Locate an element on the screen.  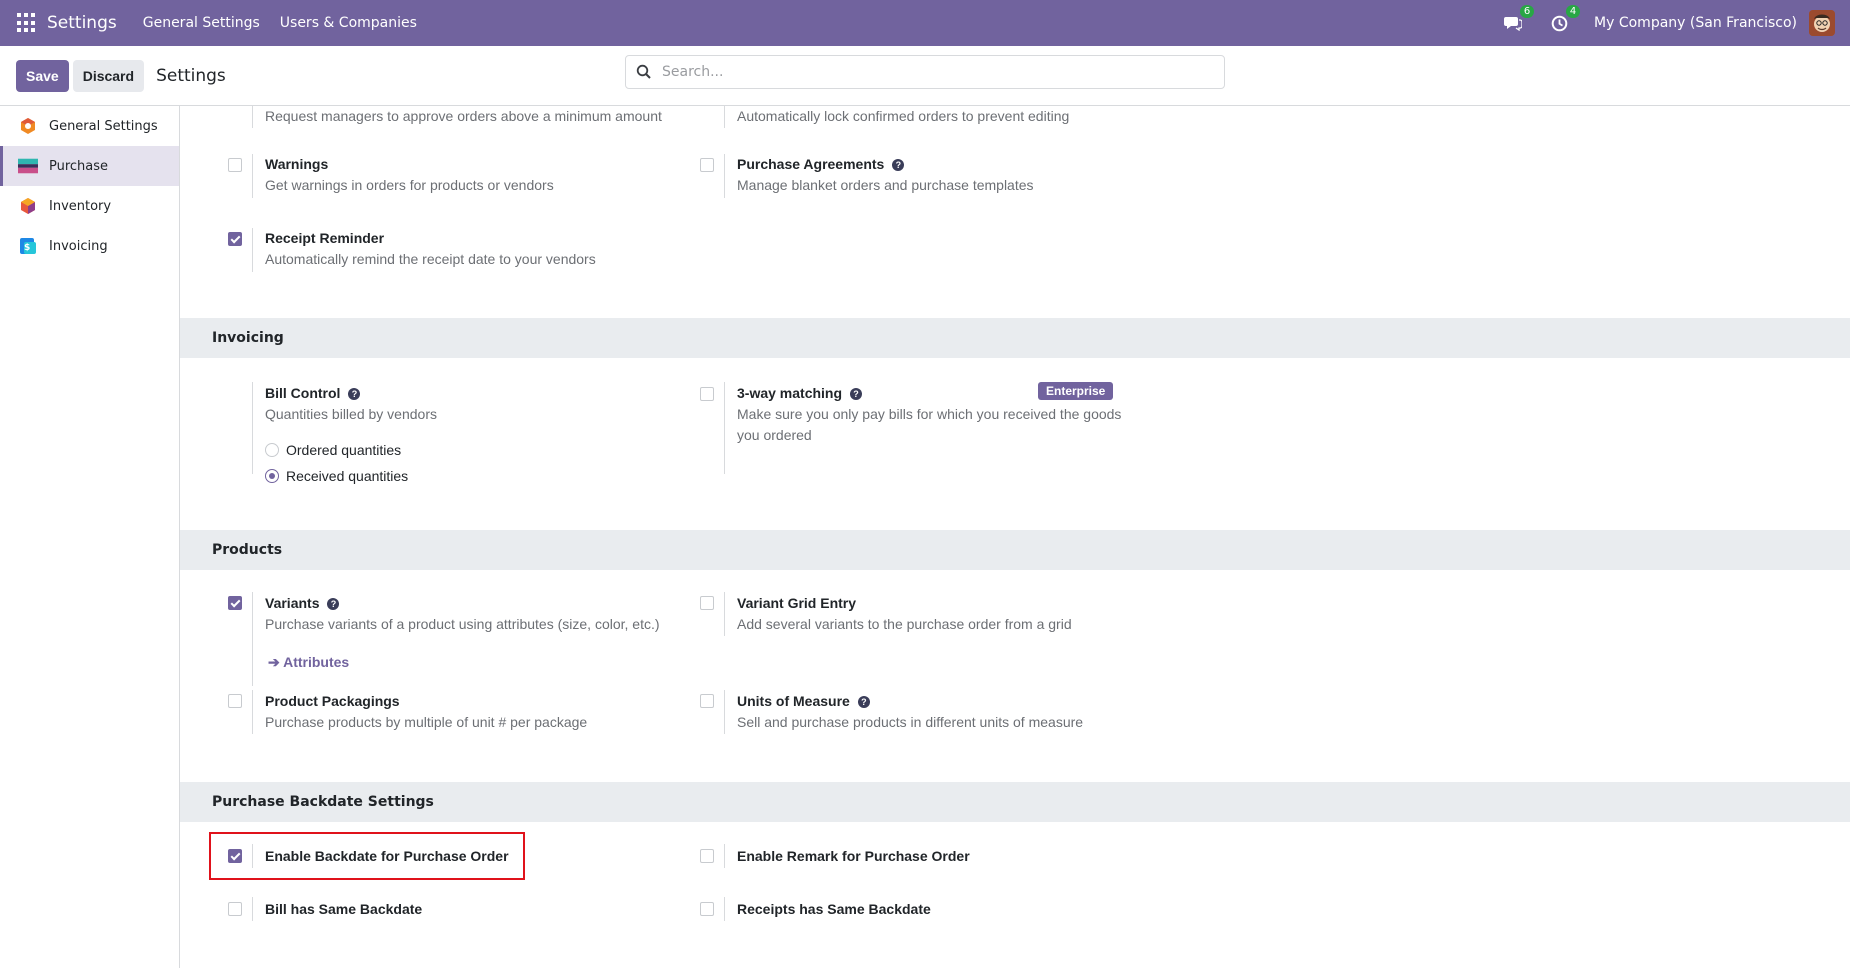
activities-count-badge: 4 is located at coordinates (1573, 11).